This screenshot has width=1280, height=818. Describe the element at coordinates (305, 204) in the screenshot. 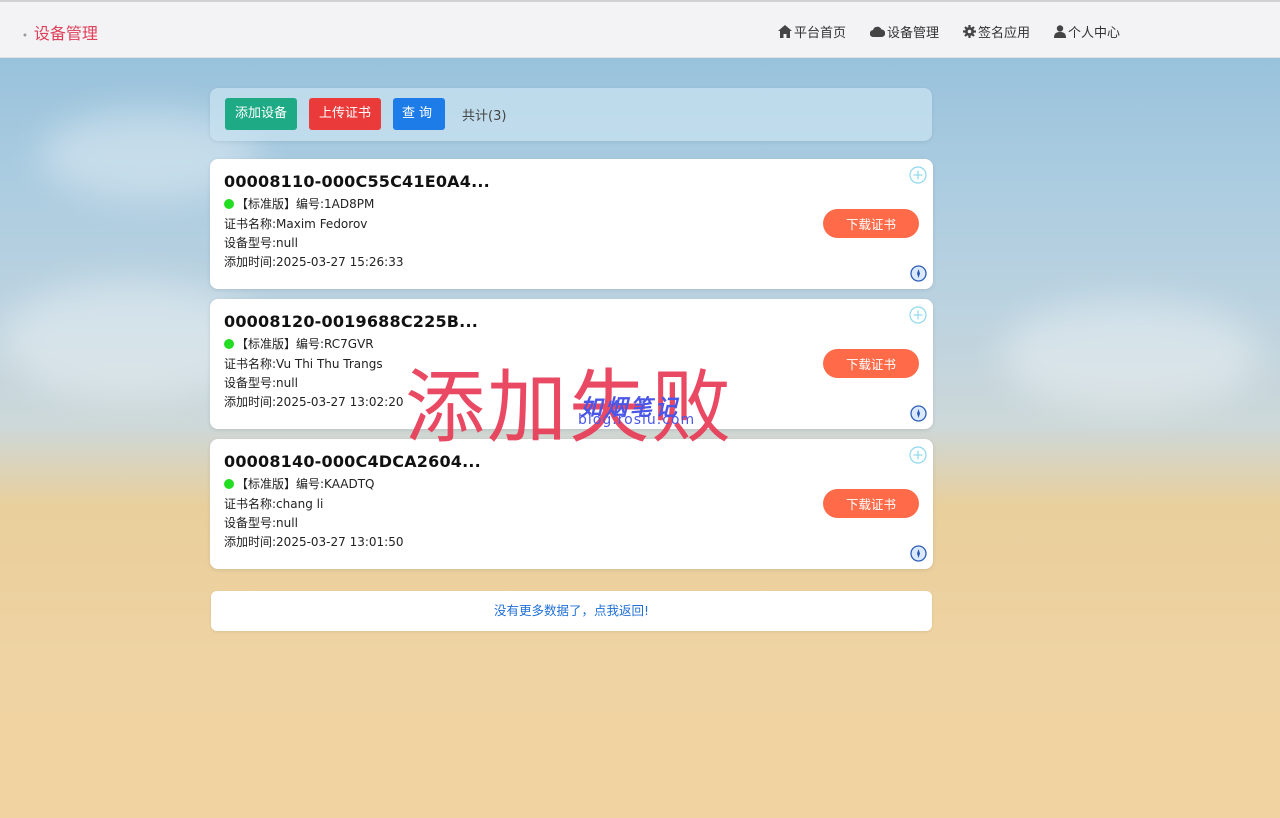

I see `edition-text: 【标准版】编号:1AD8PM` at that location.